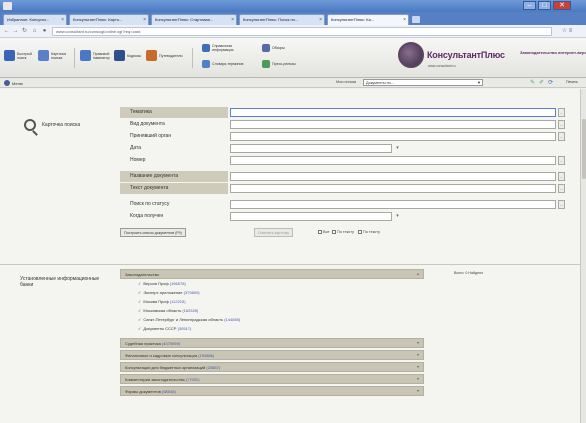  Describe the element at coordinates (162, 301) in the screenshot. I see `bank-item: ✓ Москва Проф (112215)` at that location.